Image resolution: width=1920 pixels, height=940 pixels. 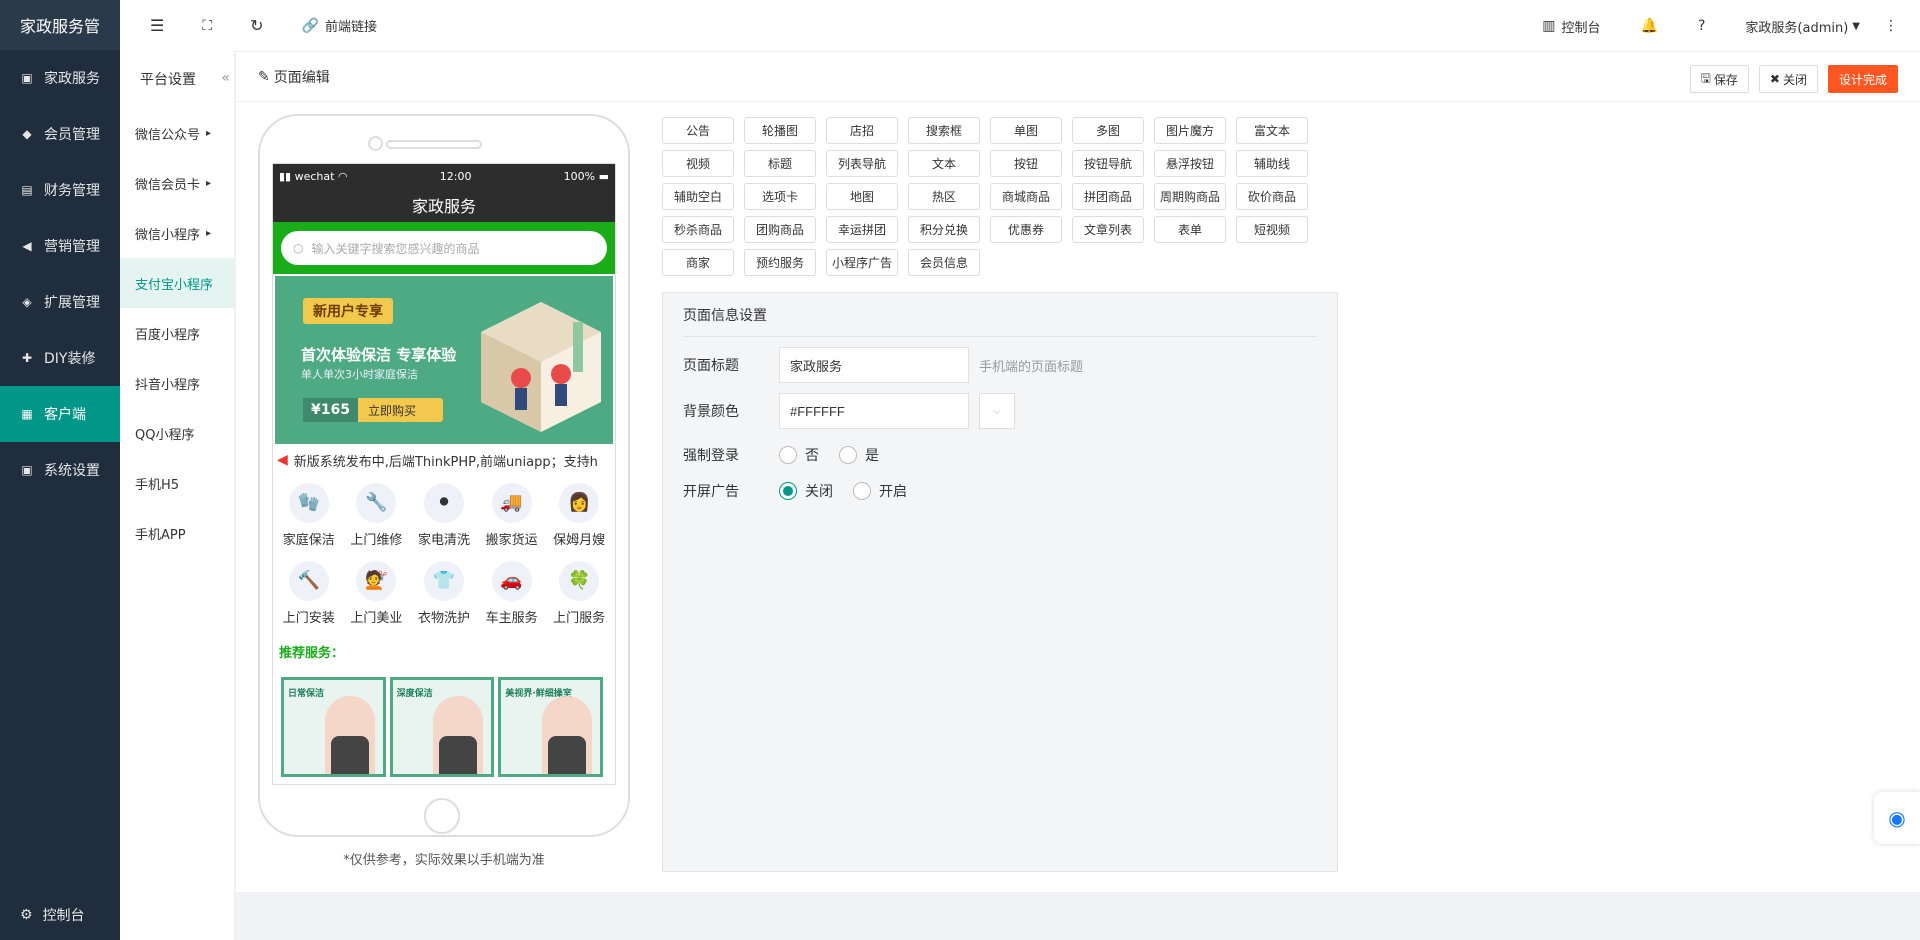 What do you see at coordinates (551, 727) in the screenshot?
I see `recommend-card: 美视界·鲜细操室` at bounding box center [551, 727].